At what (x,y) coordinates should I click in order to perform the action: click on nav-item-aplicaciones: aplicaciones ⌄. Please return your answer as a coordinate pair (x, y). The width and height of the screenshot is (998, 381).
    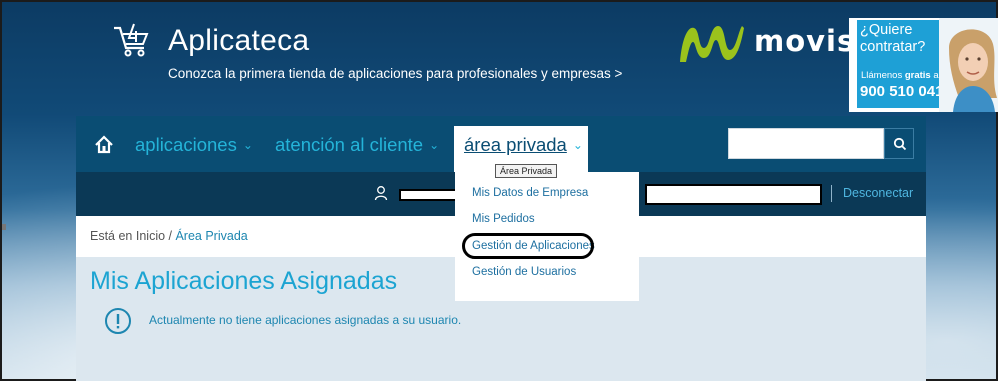
    Looking at the image, I should click on (194, 145).